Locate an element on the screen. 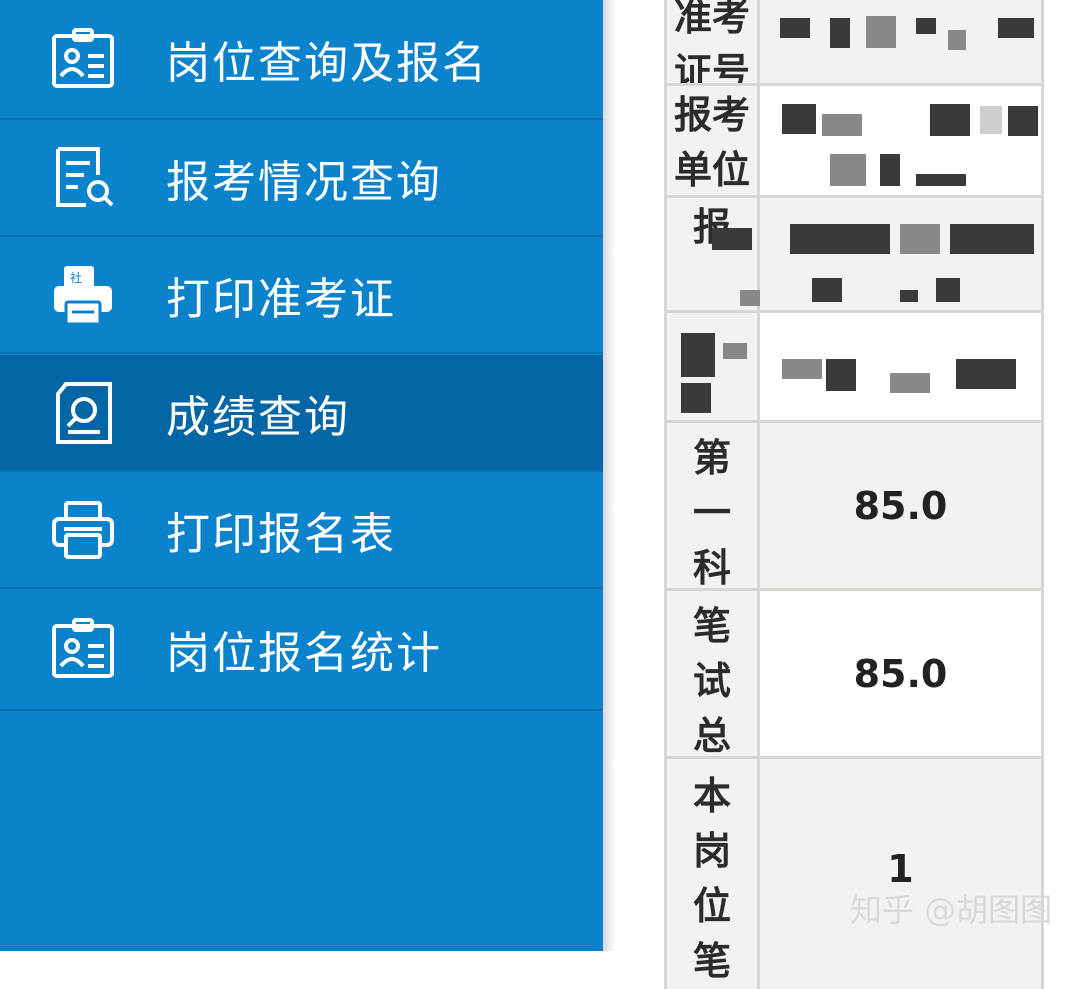 The image size is (1080, 989). table-row: 准考证号 is located at coordinates (854, 43).